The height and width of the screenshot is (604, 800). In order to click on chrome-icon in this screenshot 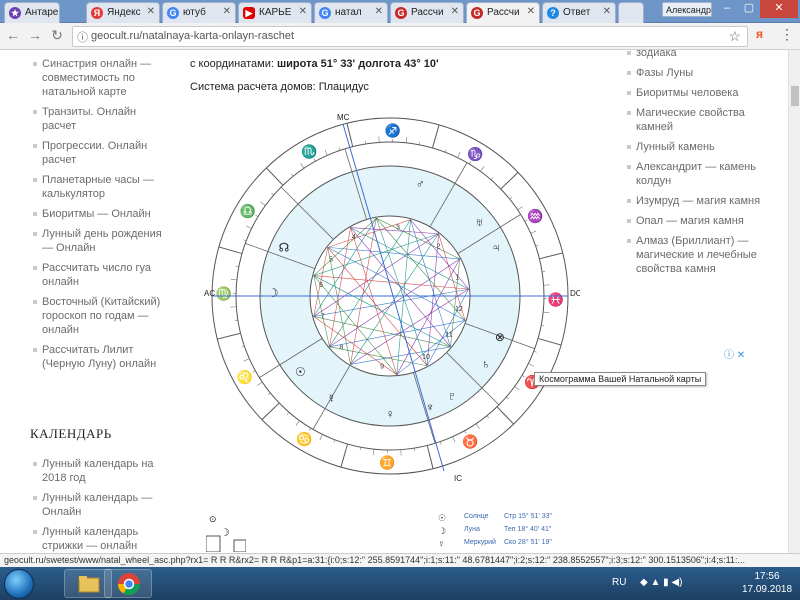, I will do `click(129, 584)`.